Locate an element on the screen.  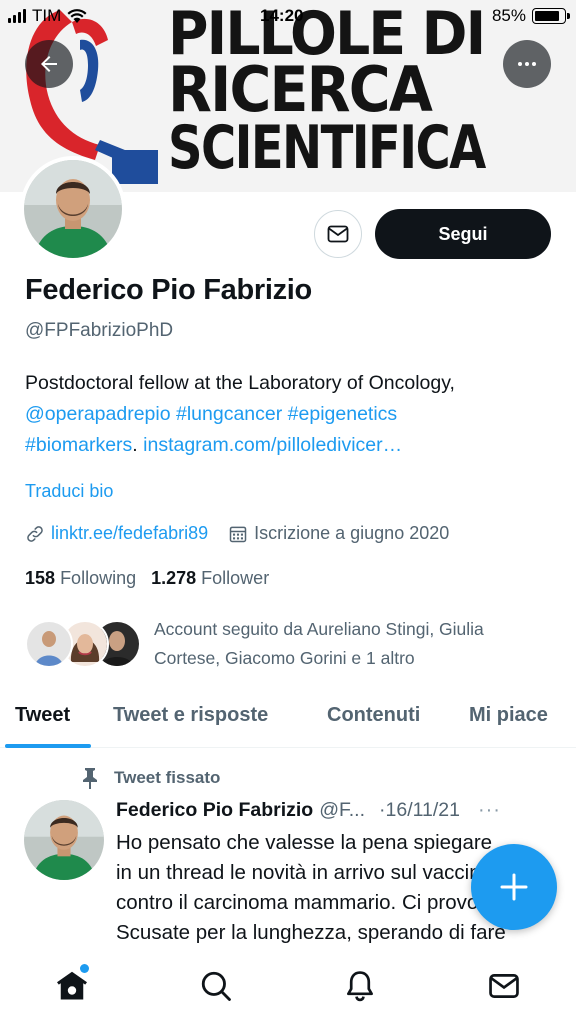
tweet-date: ·16/11/21 is located at coordinates (419, 810).